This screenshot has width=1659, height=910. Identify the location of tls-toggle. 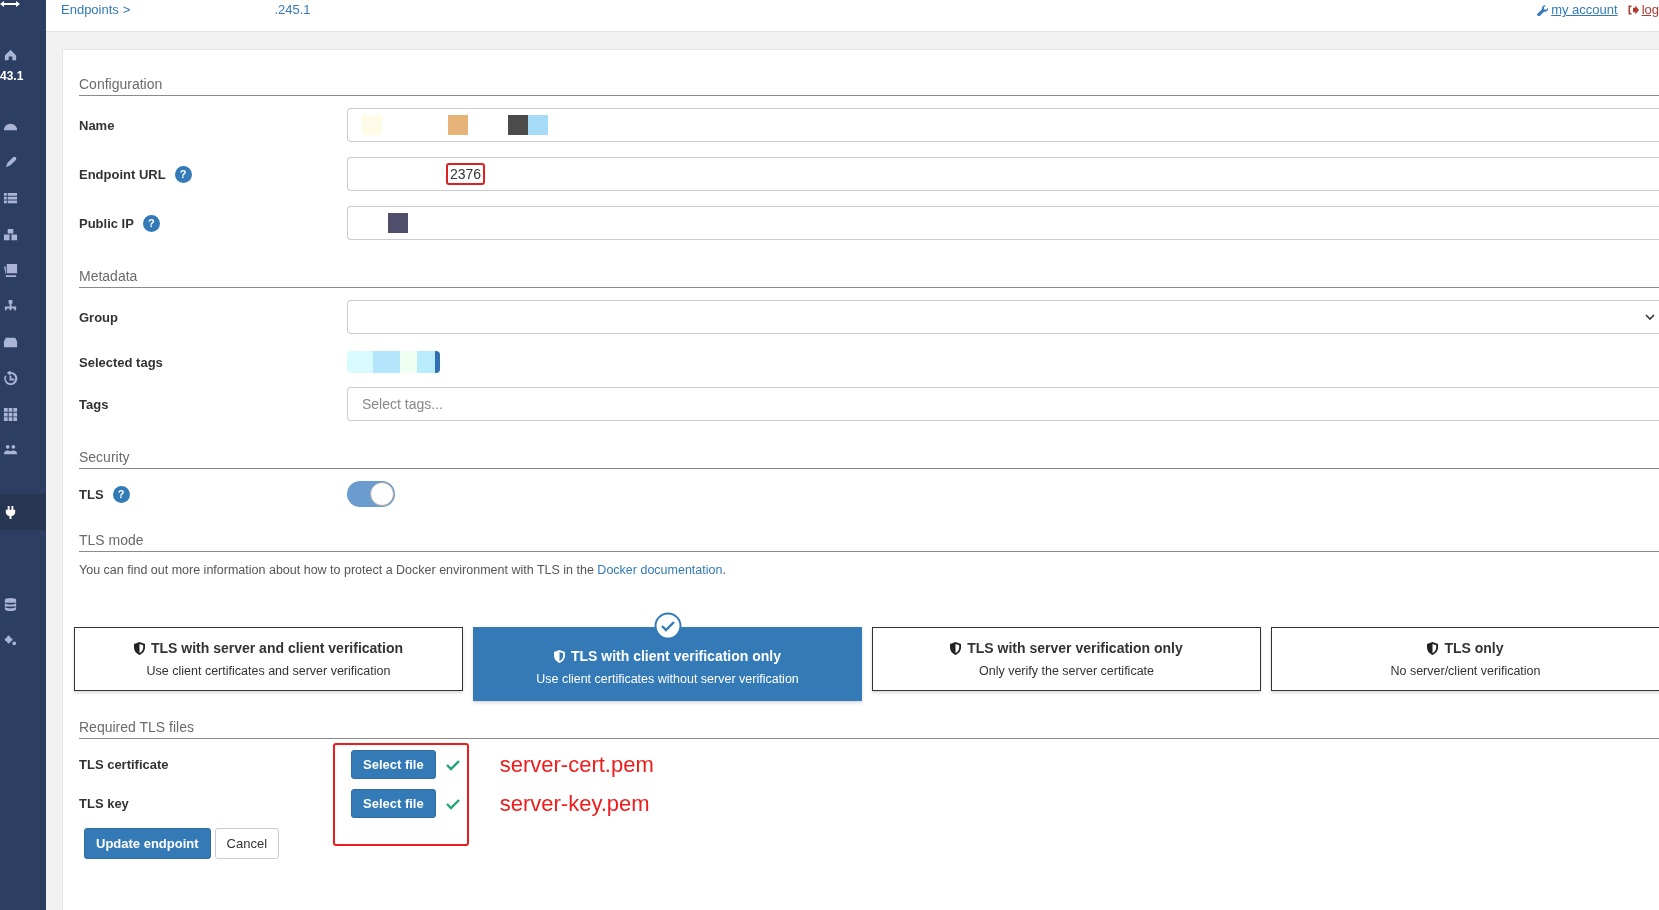
(371, 494).